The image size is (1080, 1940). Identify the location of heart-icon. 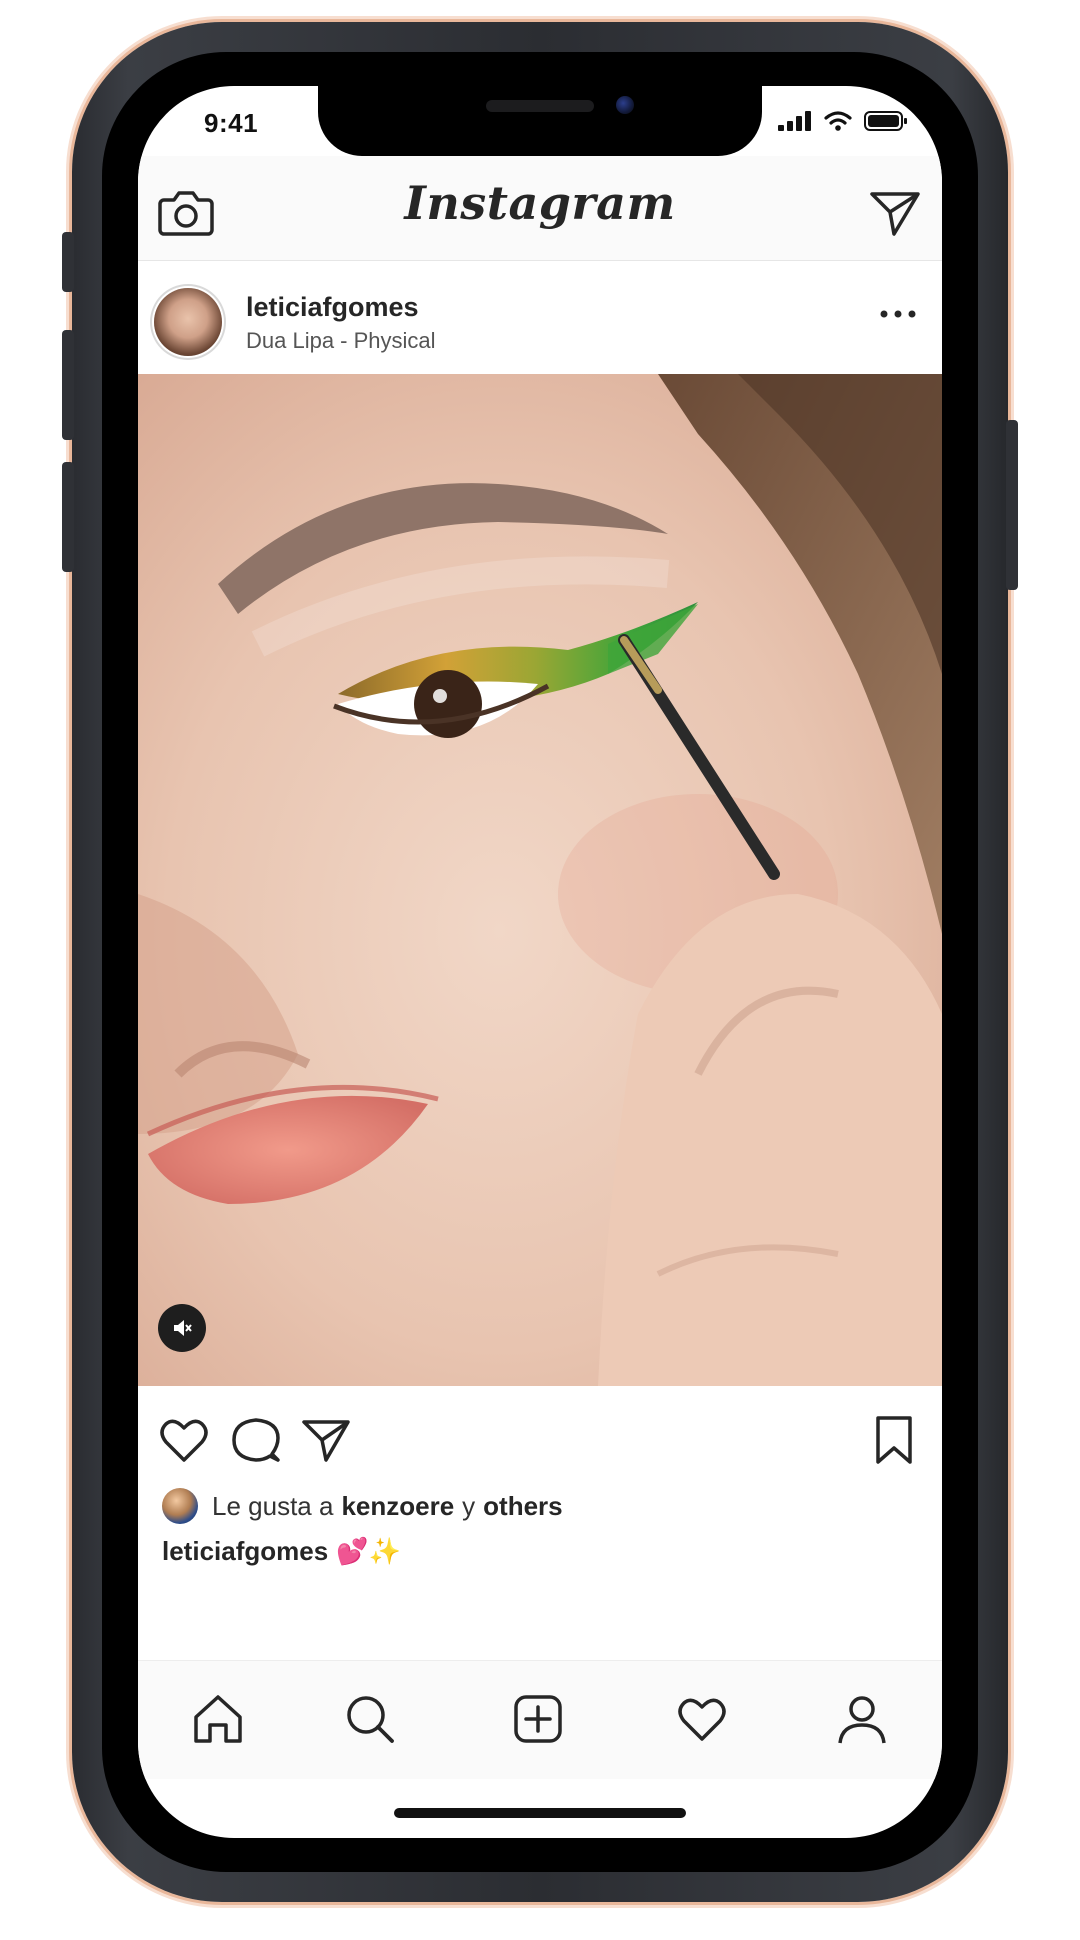
(184, 1440).